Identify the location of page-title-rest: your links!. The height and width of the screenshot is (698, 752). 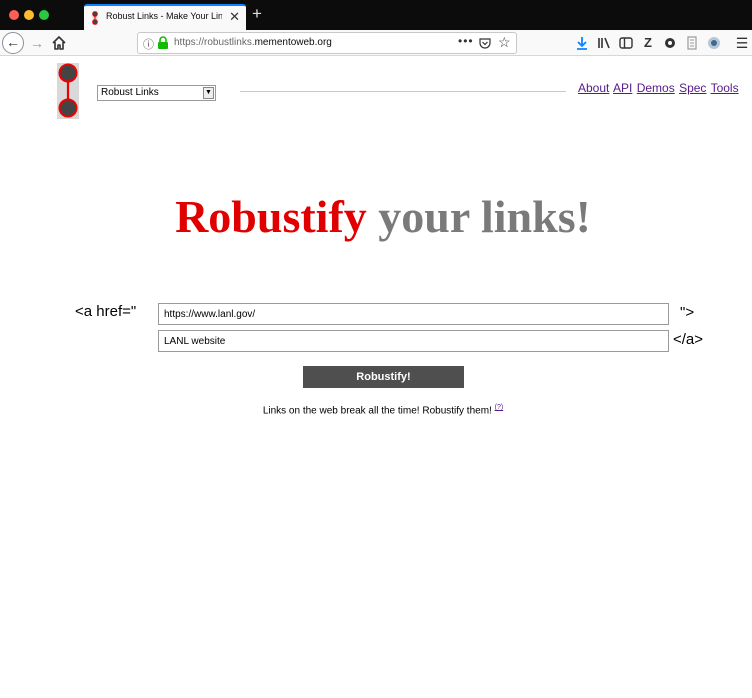
(484, 216).